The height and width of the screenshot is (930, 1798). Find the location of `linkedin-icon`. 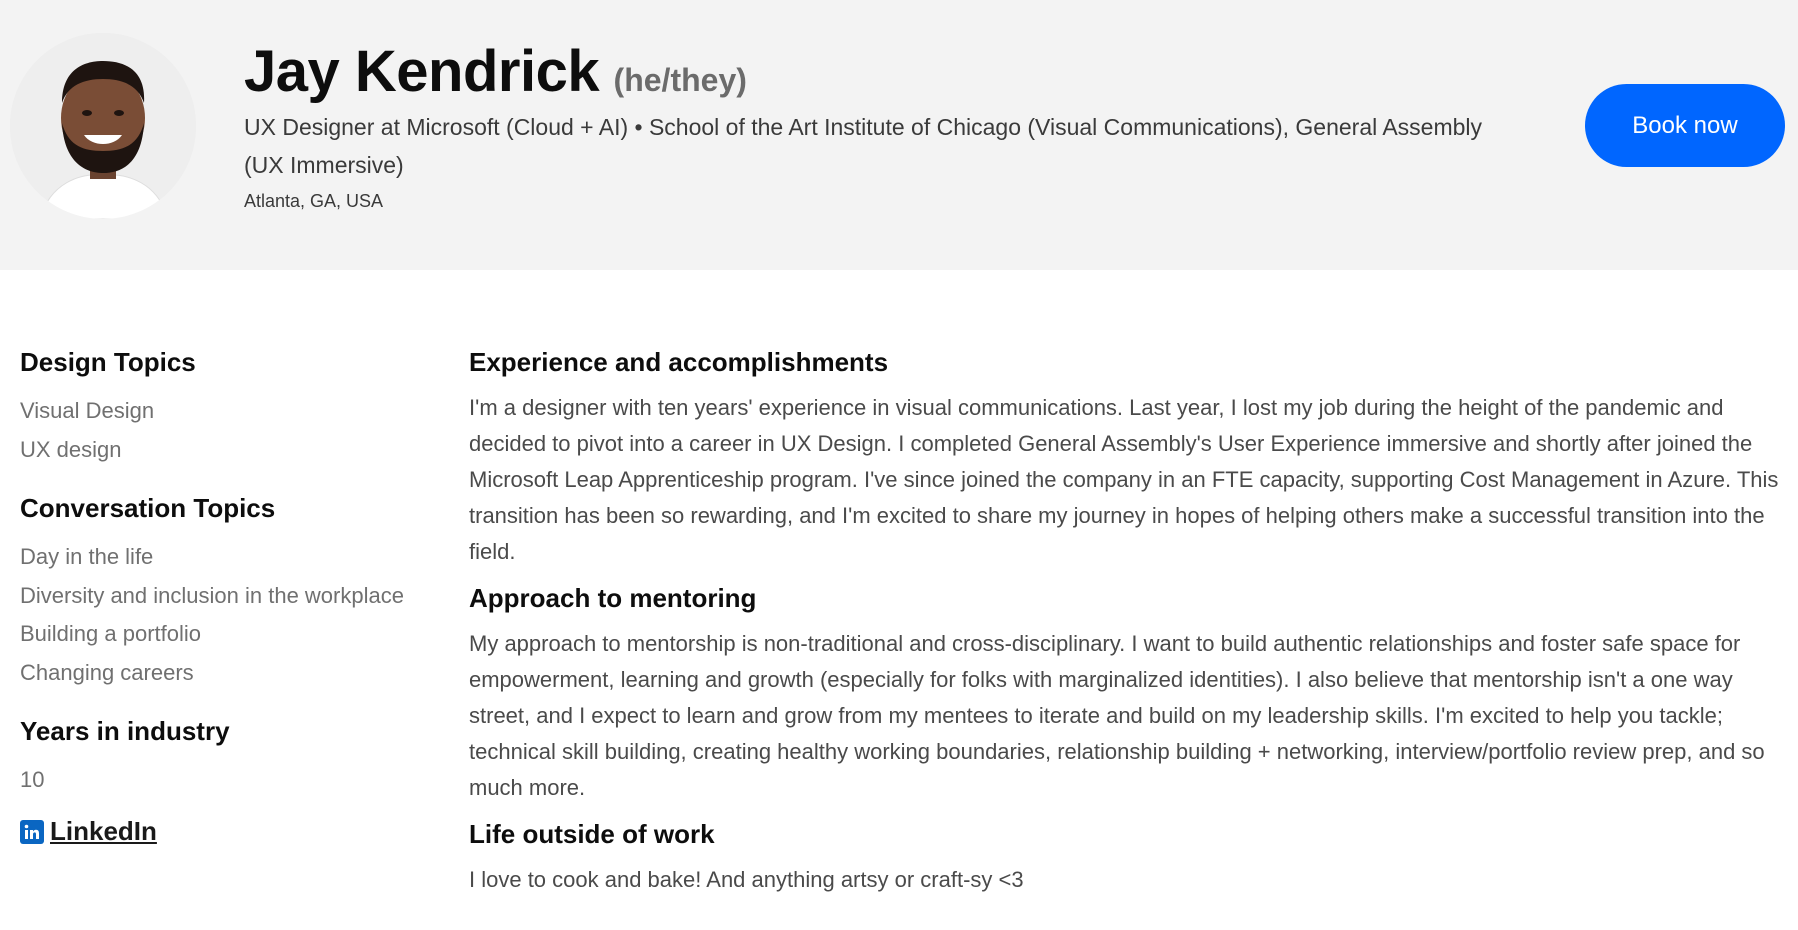

linkedin-icon is located at coordinates (32, 831).